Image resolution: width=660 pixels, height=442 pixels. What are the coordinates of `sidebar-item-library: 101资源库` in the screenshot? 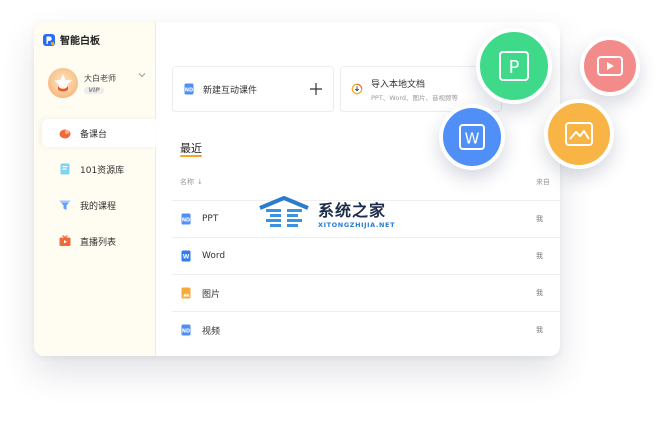 It's located at (99, 169).